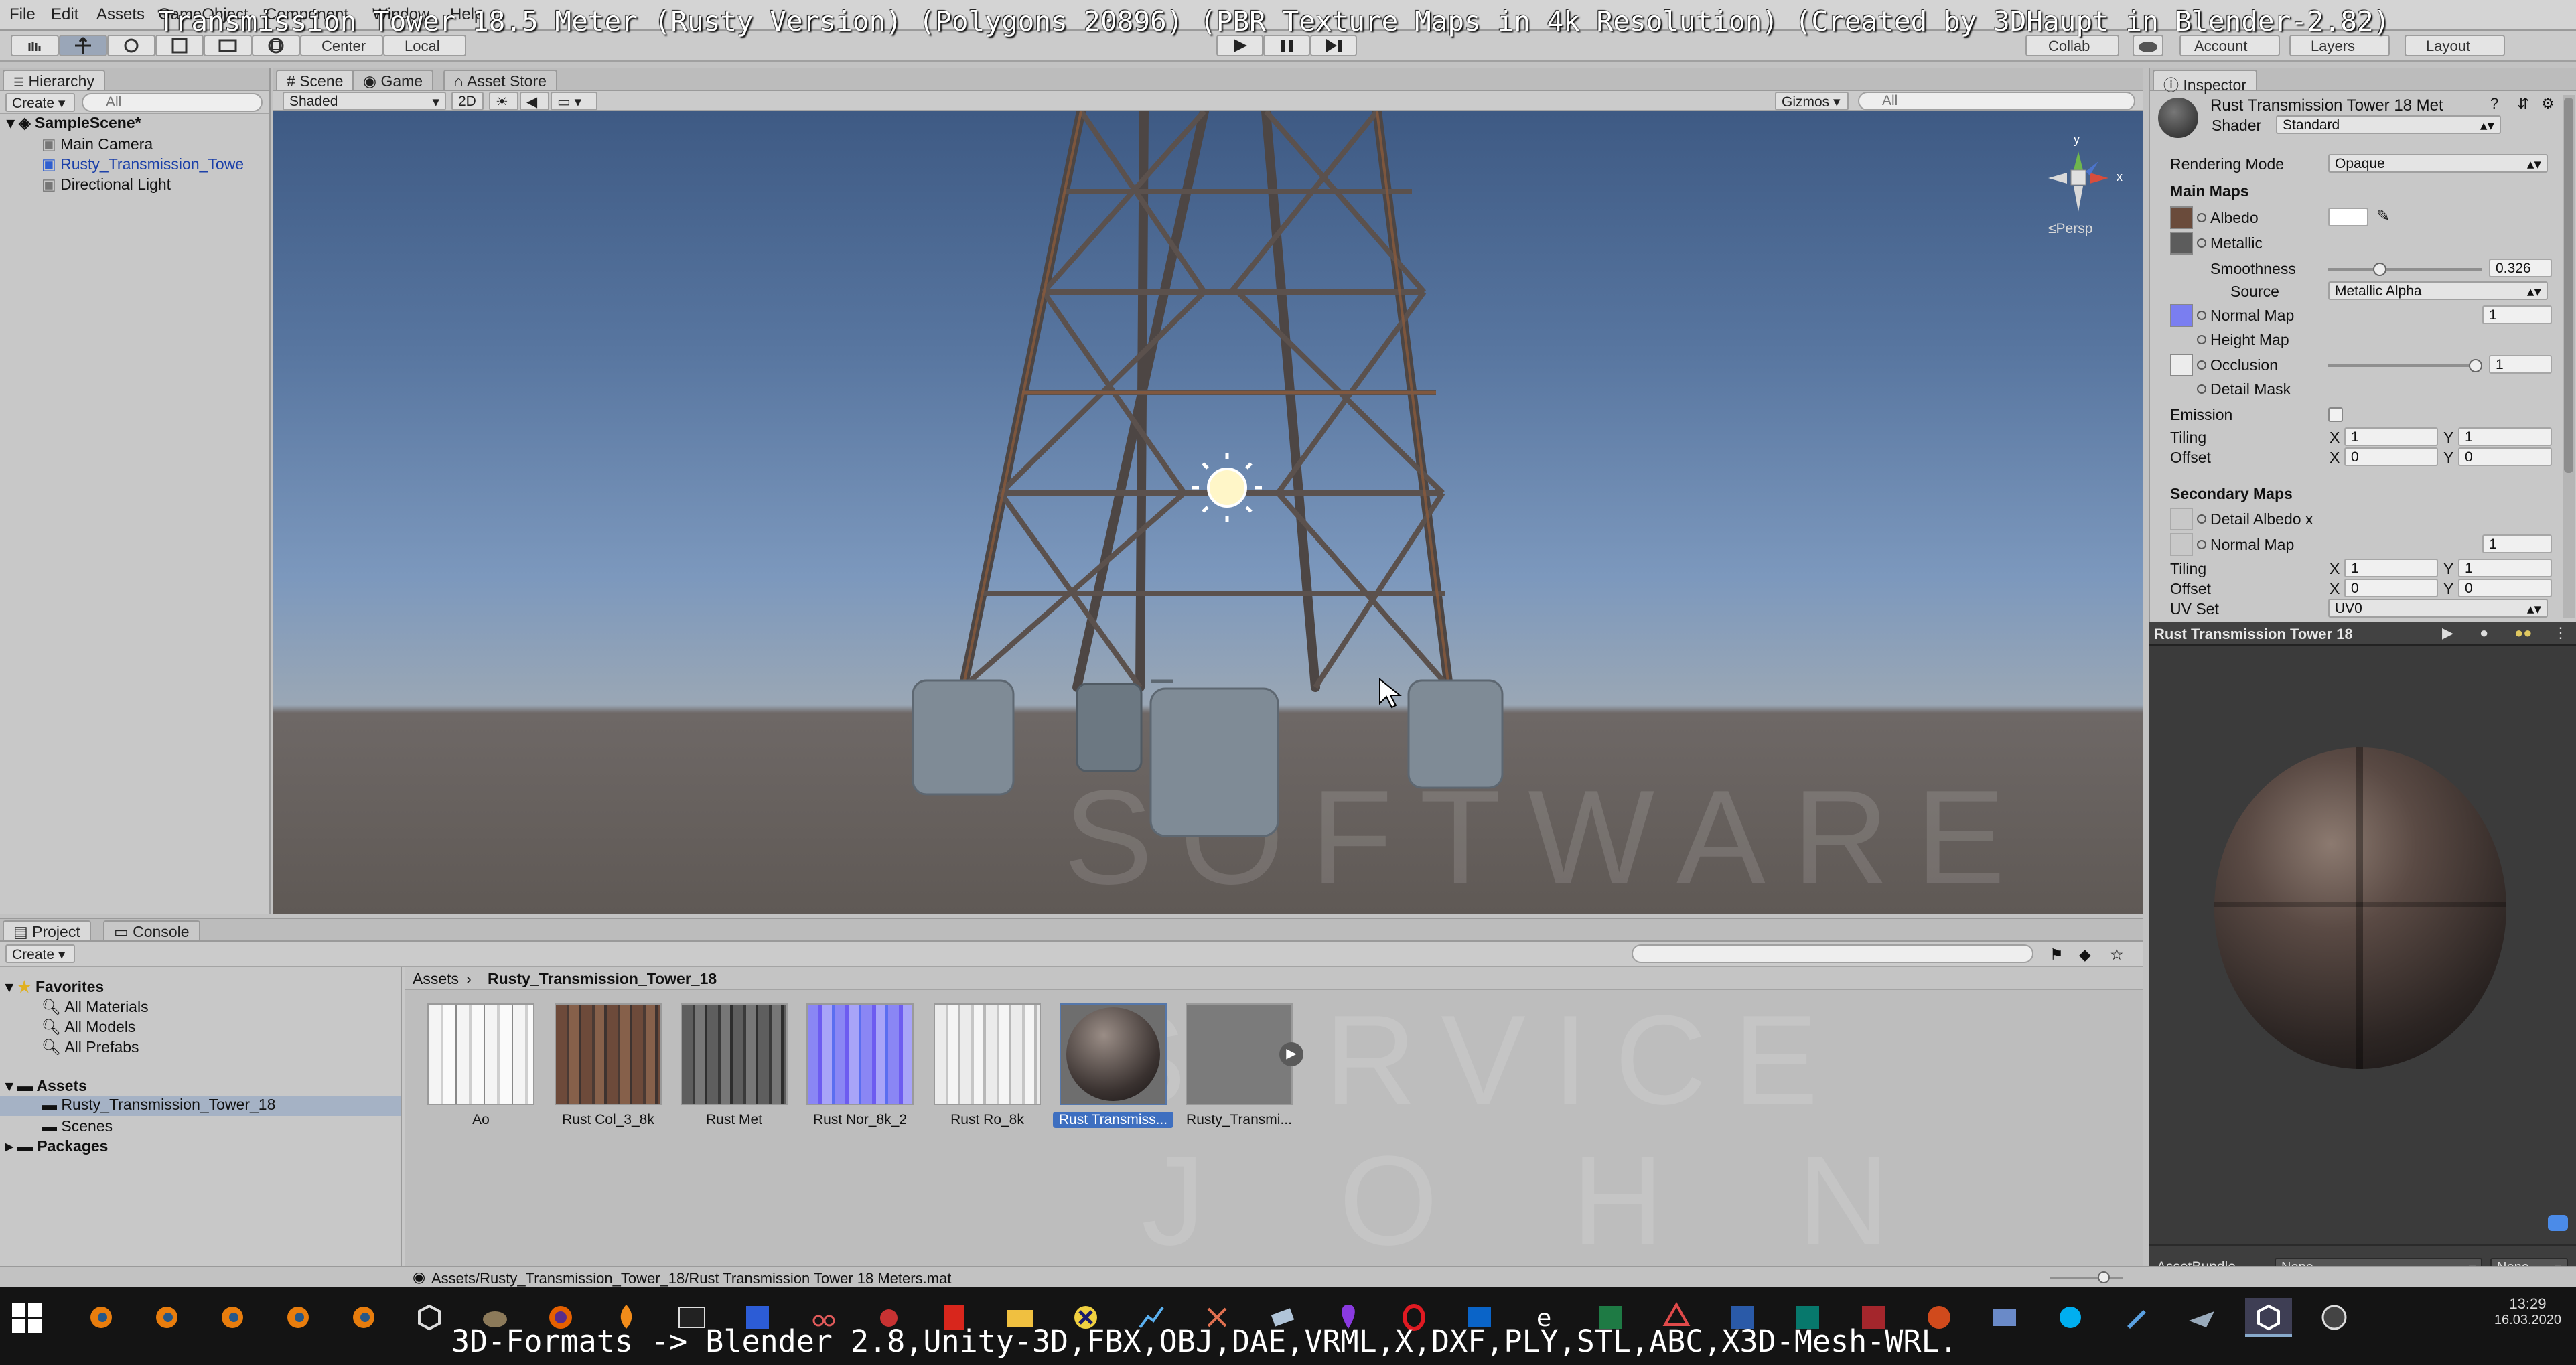 The height and width of the screenshot is (1365, 2576). Describe the element at coordinates (1812, 101) in the screenshot. I see `gizmos-dropdown: Gizmos ▾` at that location.